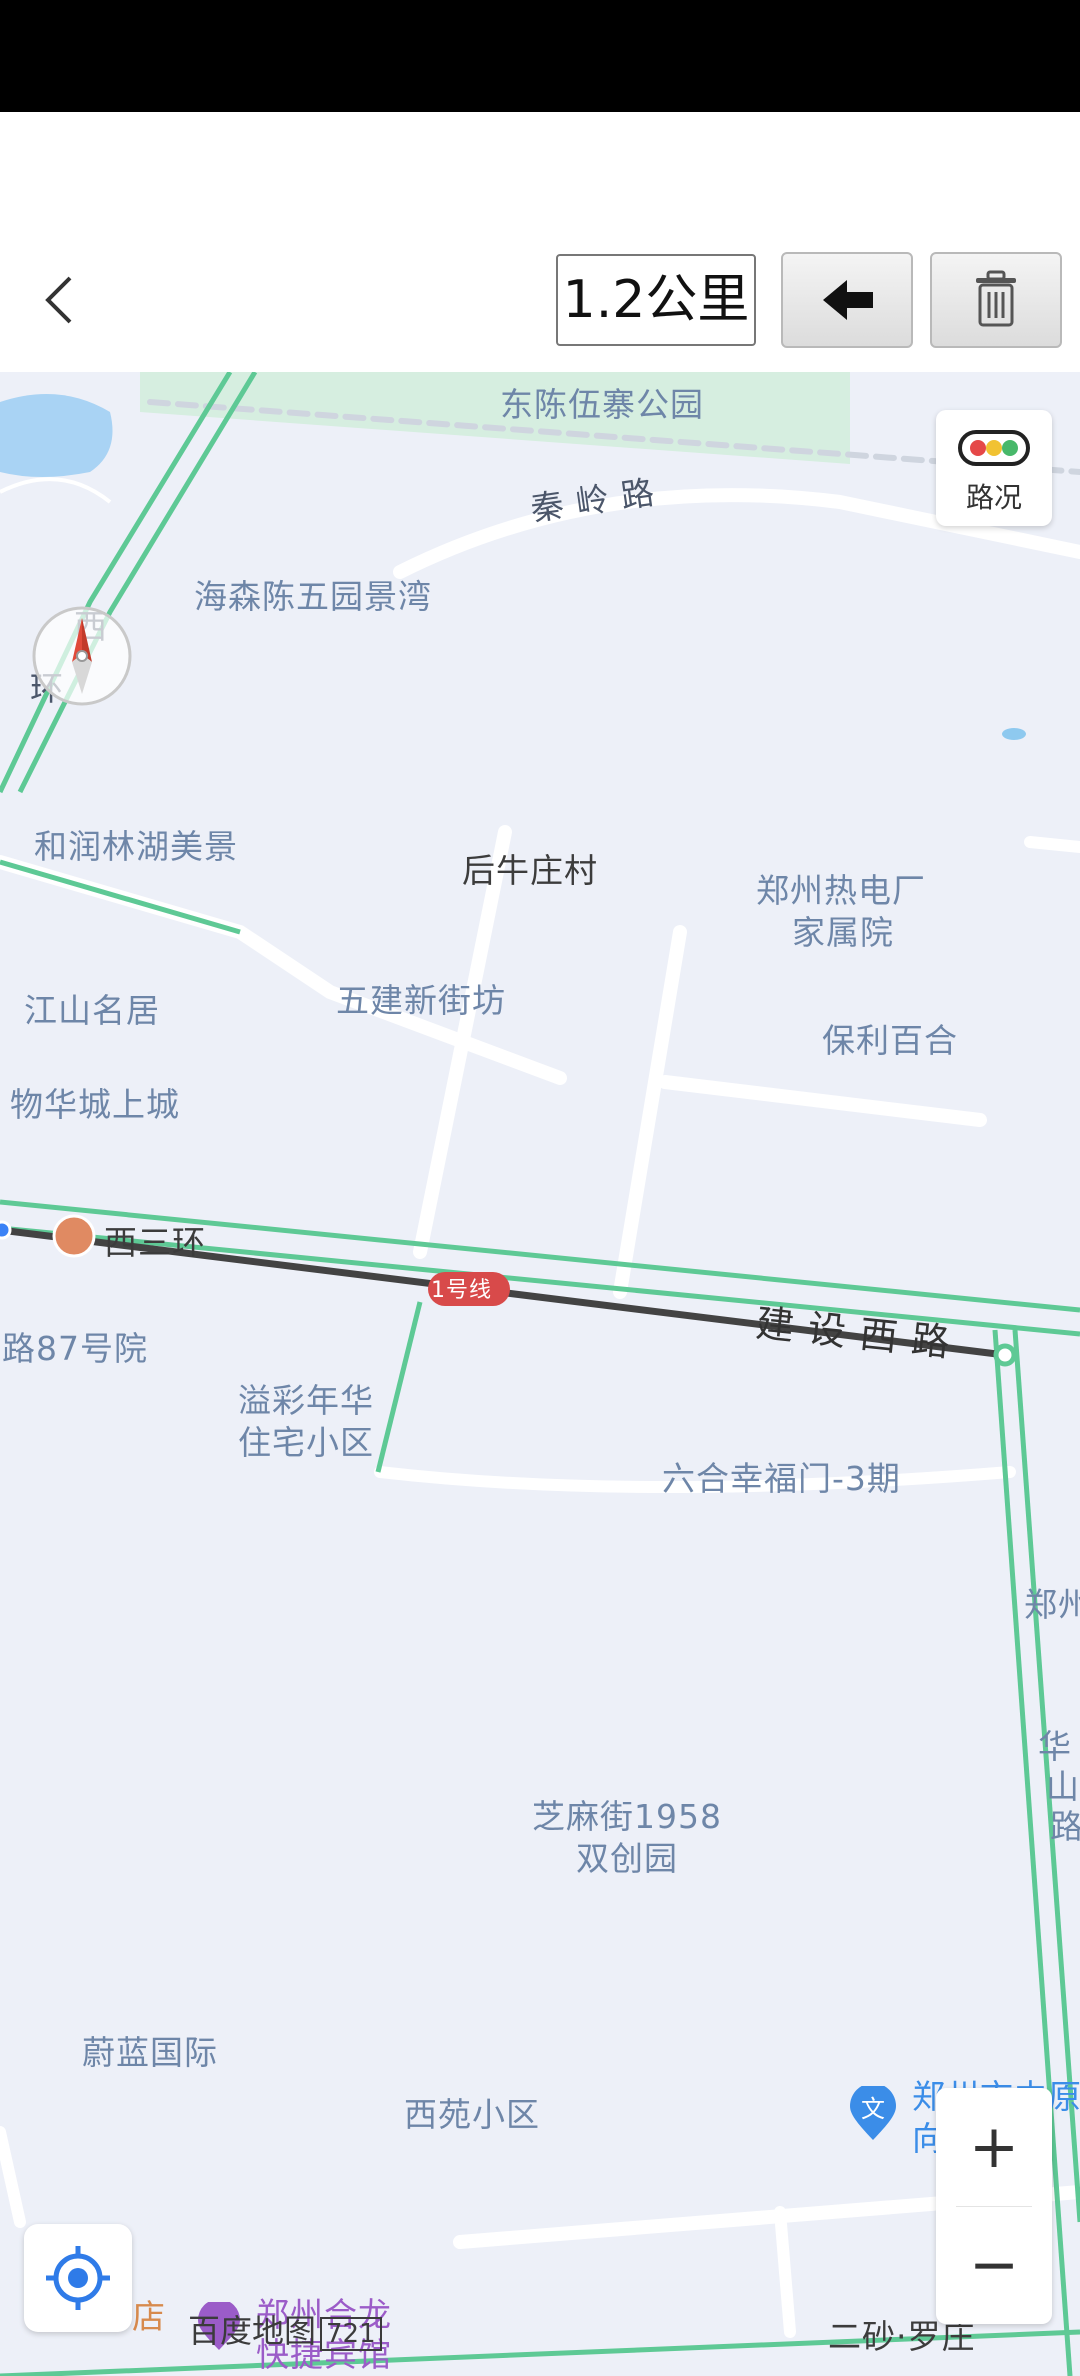 The image size is (1080, 2376). I want to click on label-baoli: 保利百合, so click(890, 1040).